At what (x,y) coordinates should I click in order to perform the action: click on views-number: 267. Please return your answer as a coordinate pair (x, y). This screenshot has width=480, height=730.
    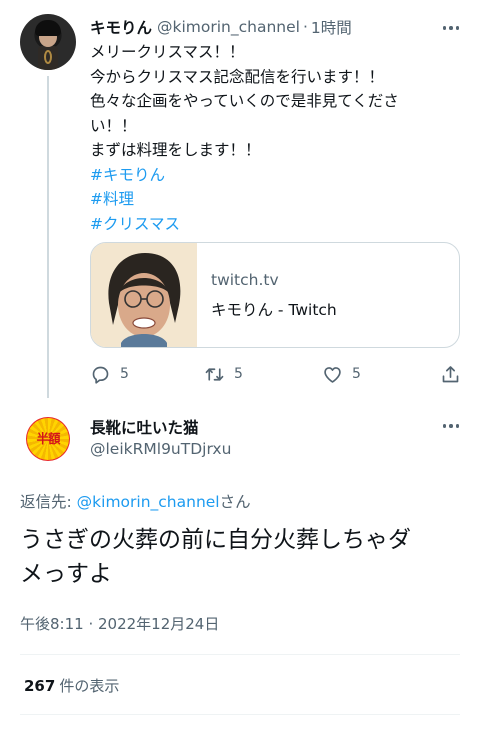
    Looking at the image, I should click on (40, 686).